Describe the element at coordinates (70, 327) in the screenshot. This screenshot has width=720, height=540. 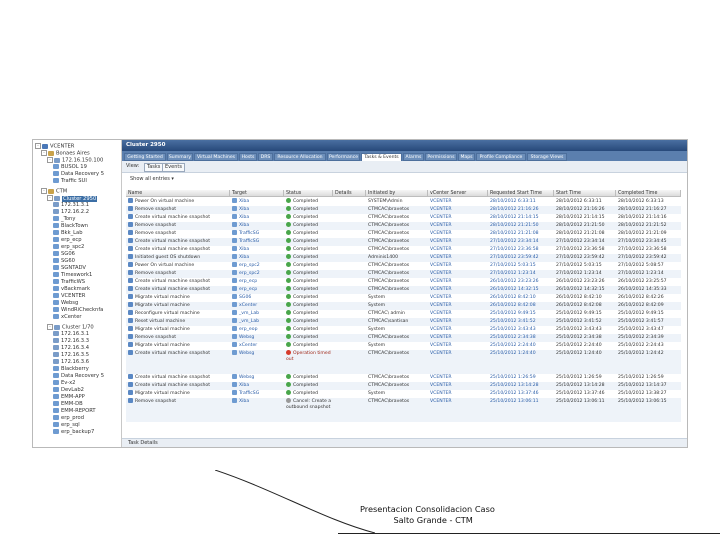
I see `tree-item: - Cluster 1/70` at that location.